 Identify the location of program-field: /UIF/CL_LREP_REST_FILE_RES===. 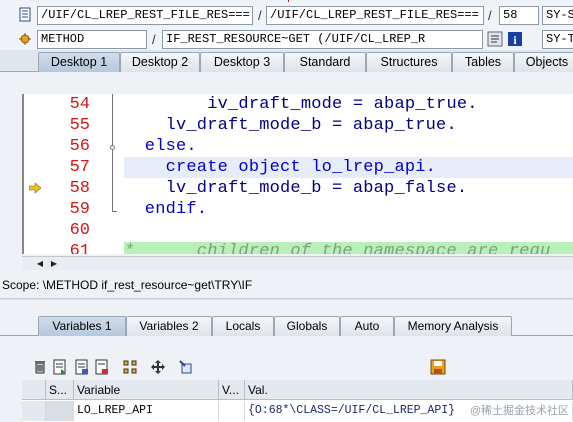
(145, 15).